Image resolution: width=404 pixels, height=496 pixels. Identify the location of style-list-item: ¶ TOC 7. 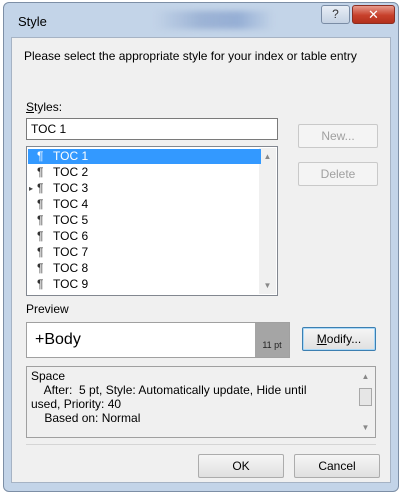
(149, 252).